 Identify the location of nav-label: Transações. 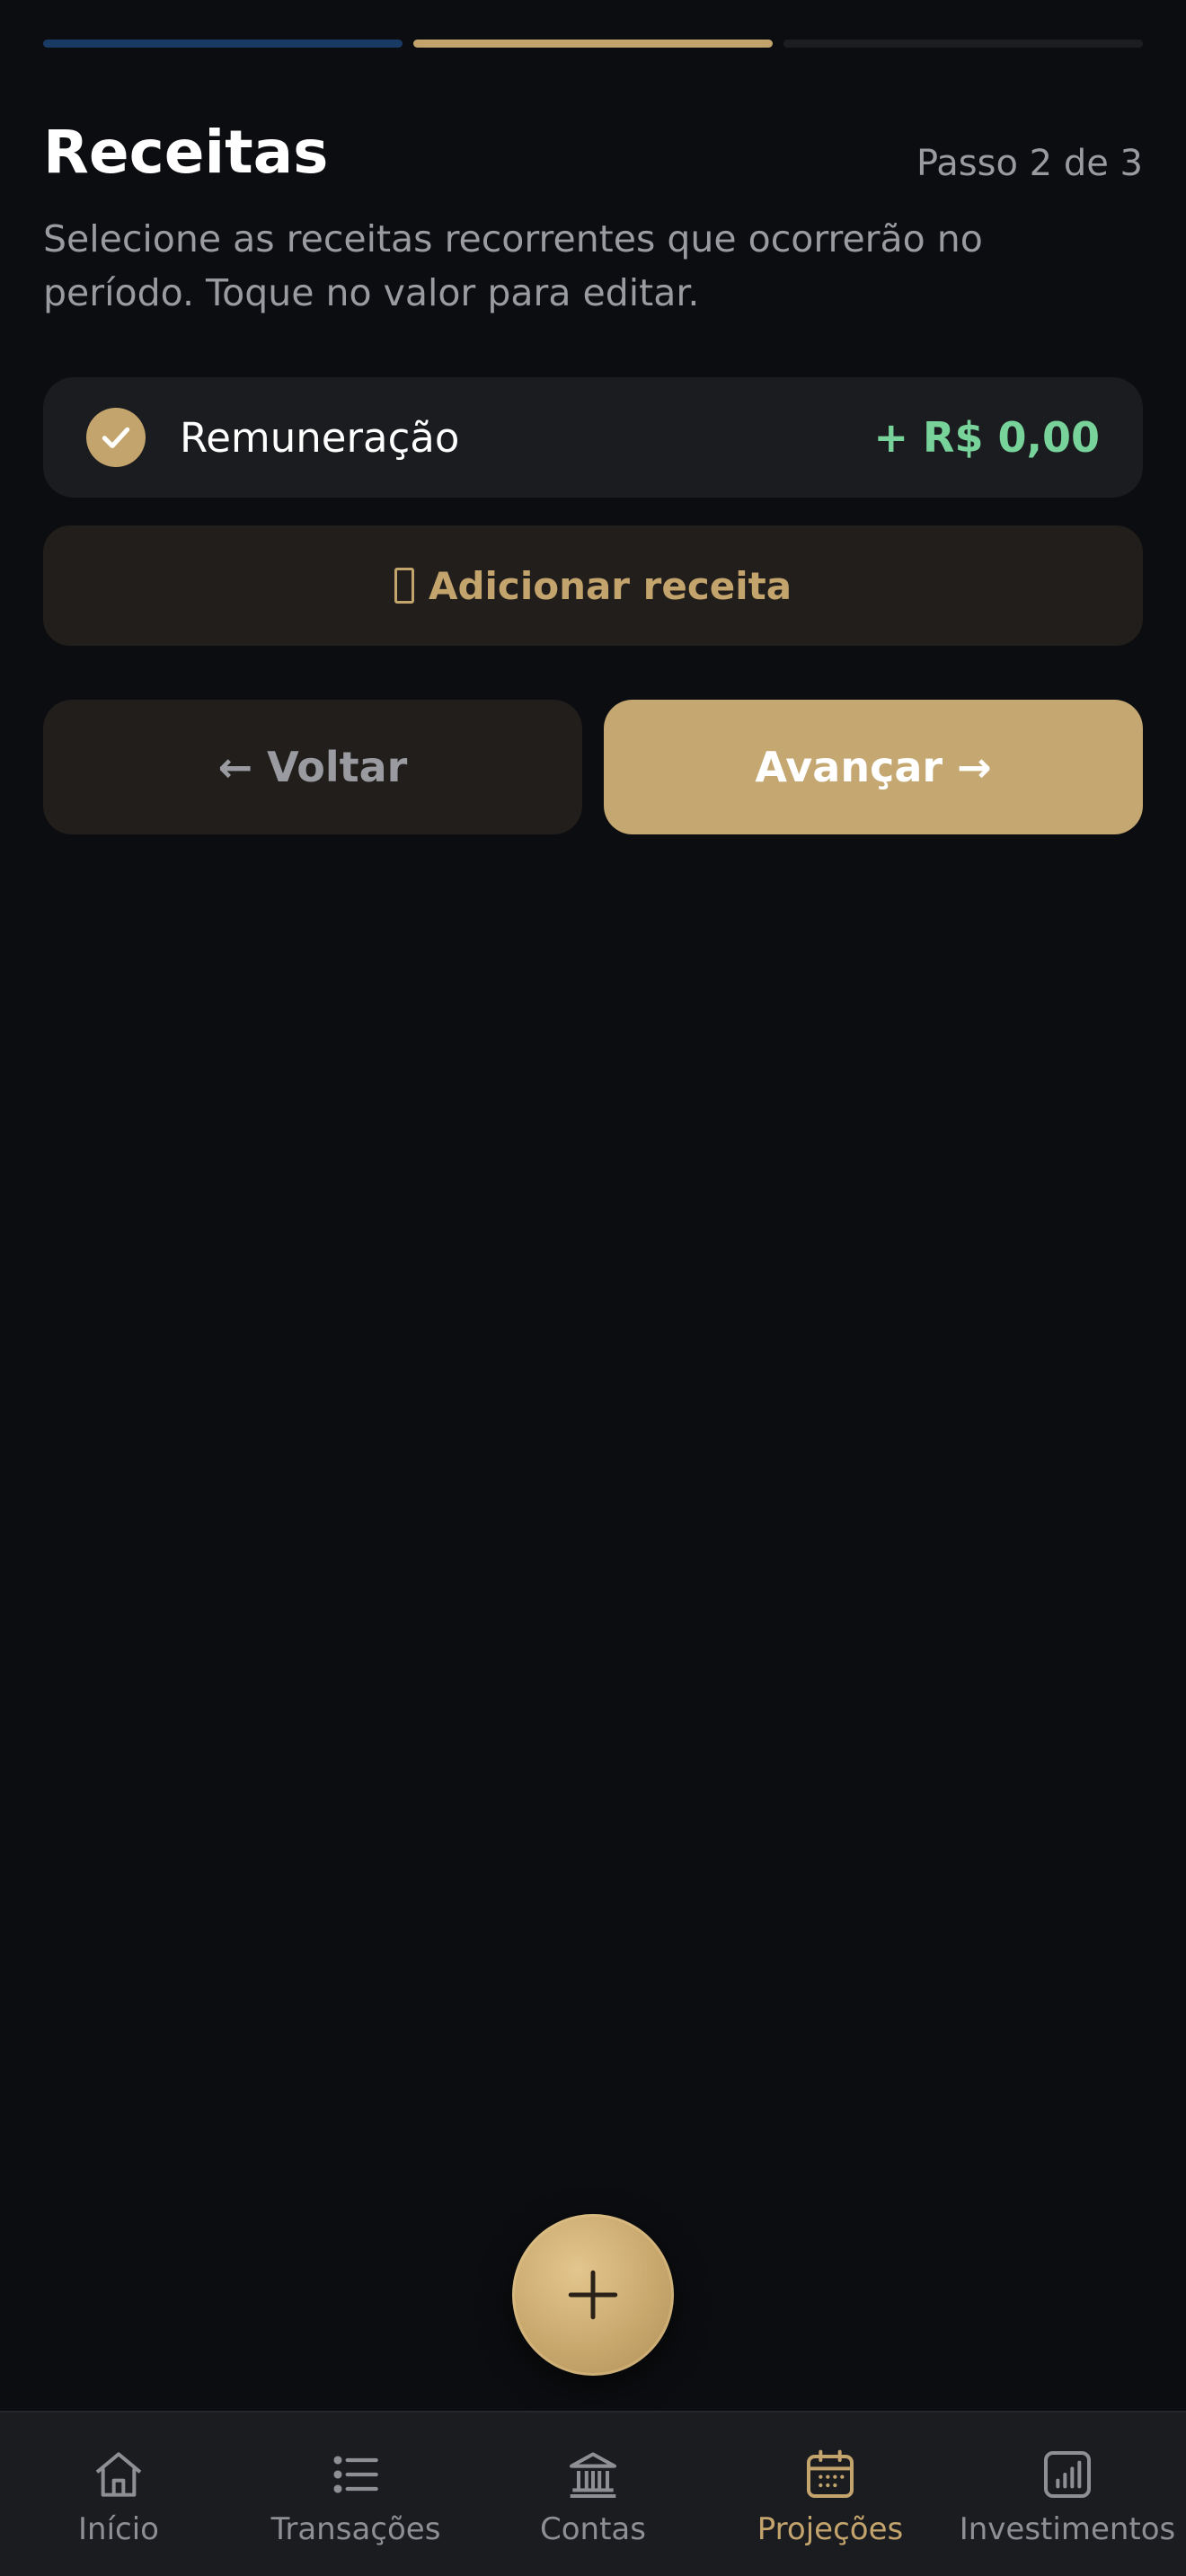
(355, 2529).